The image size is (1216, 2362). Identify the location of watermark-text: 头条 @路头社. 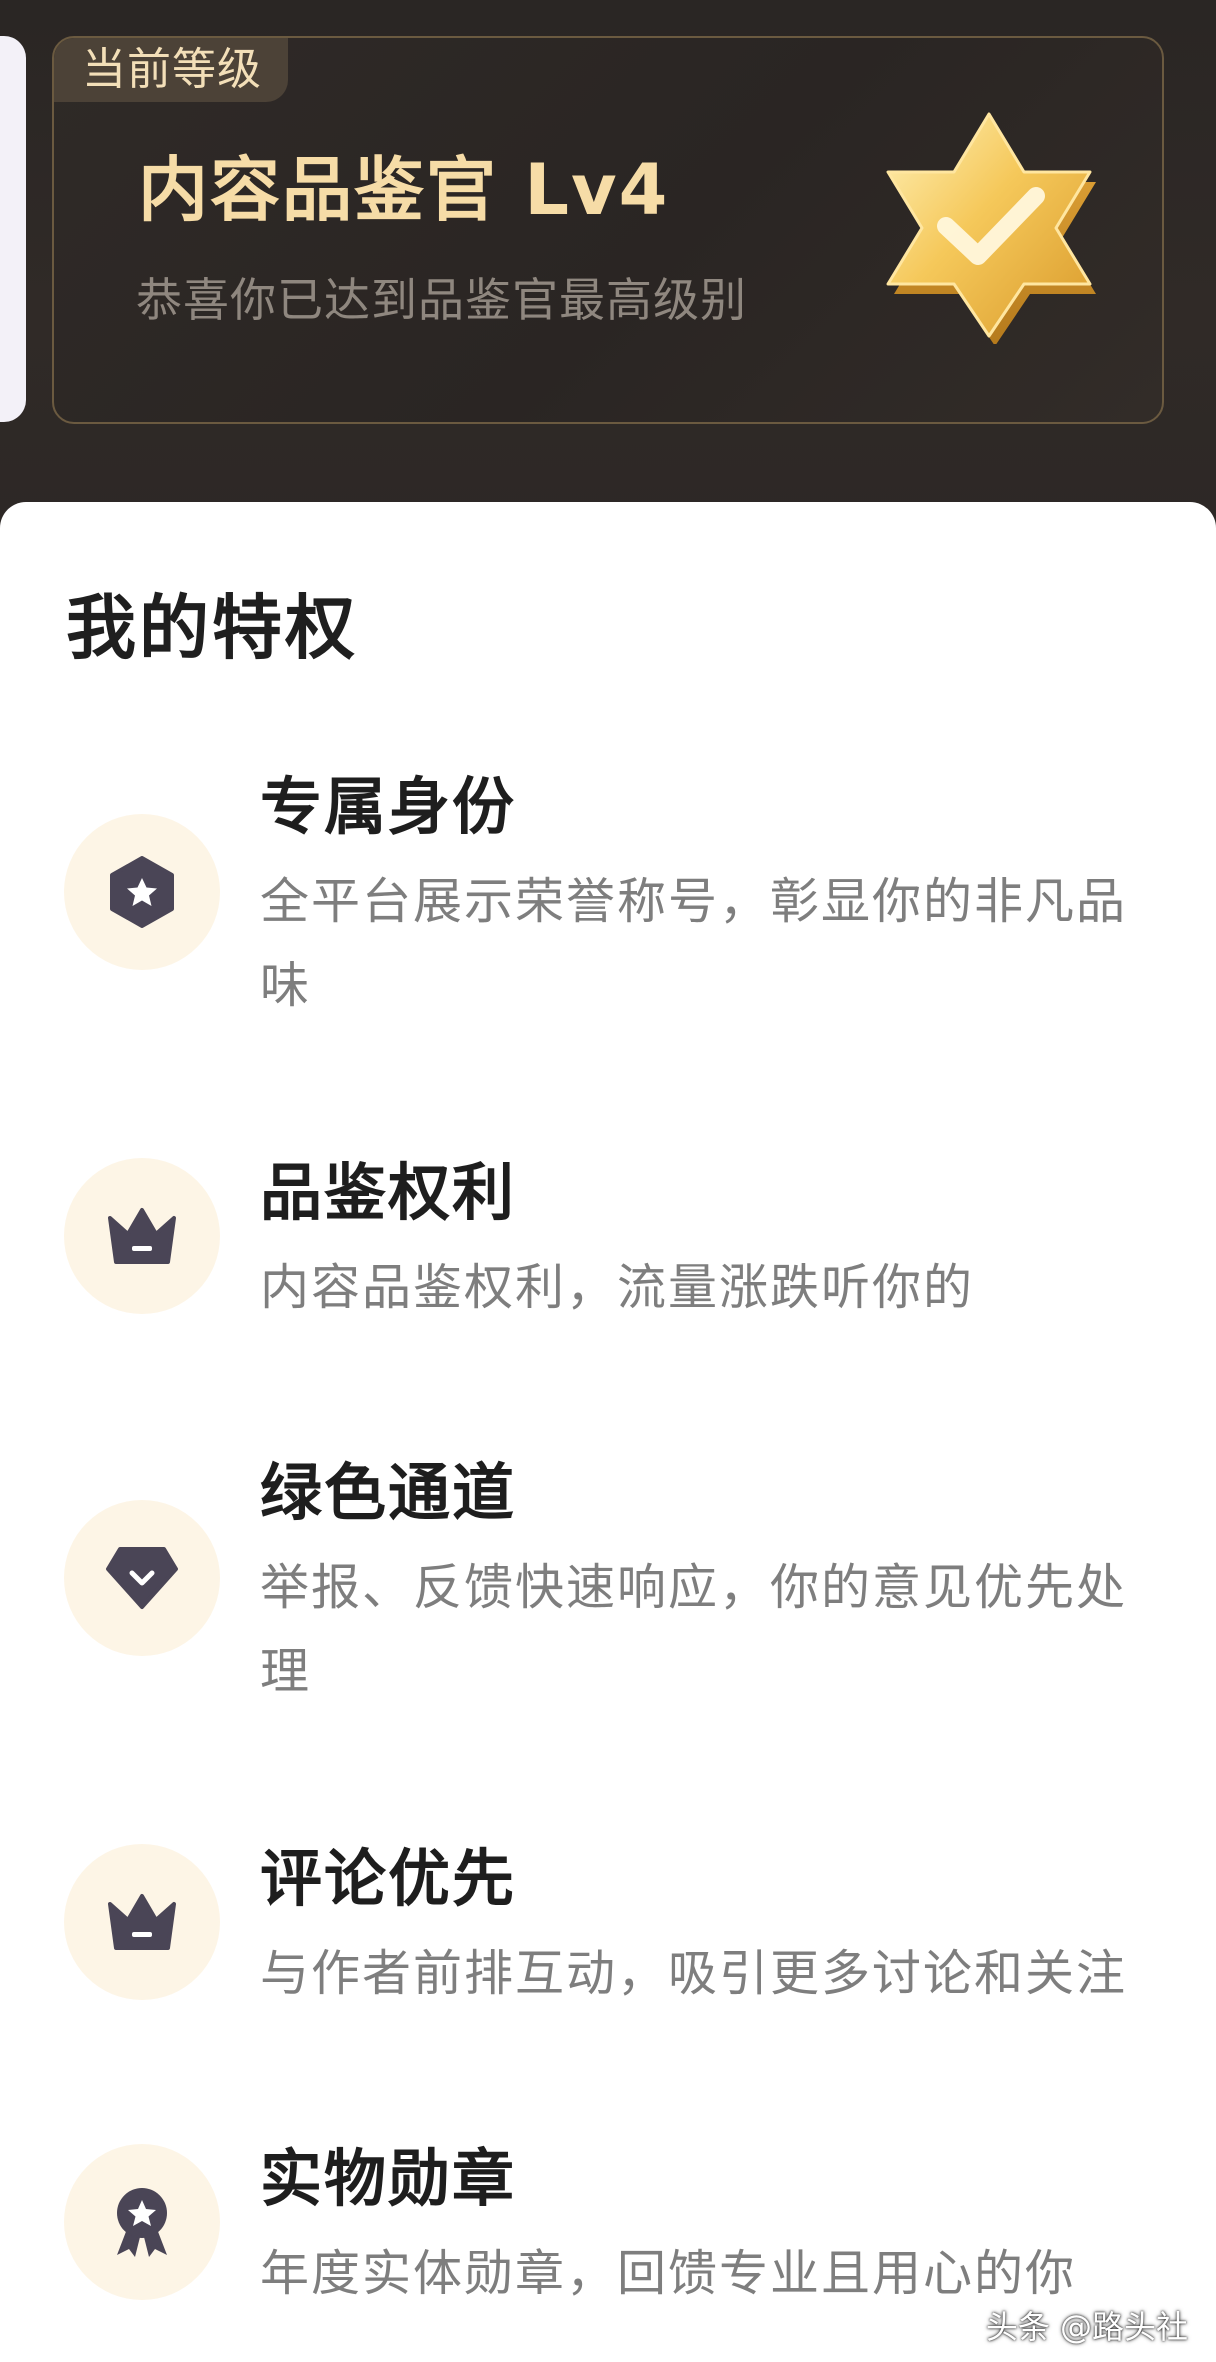
(1086, 2327).